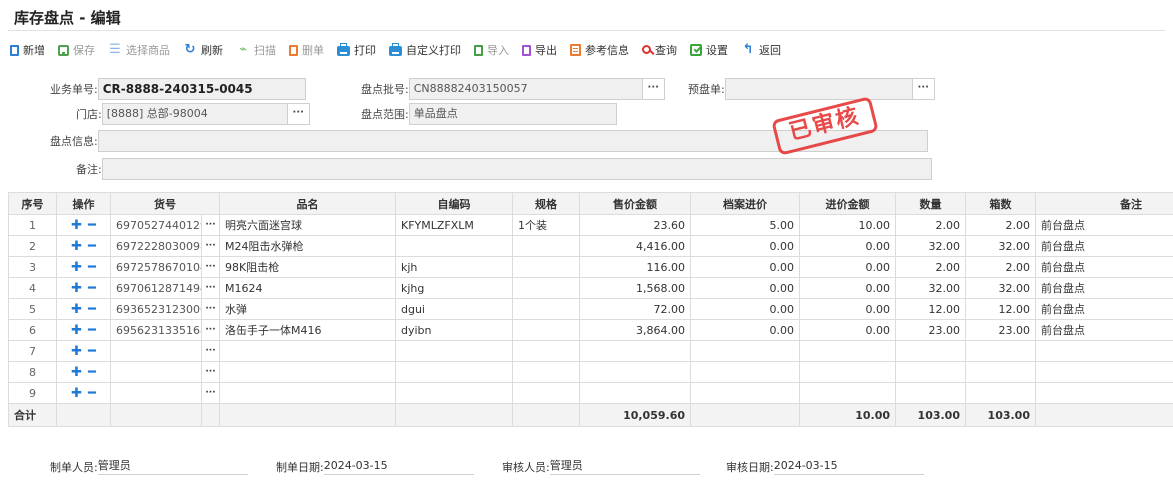 The height and width of the screenshot is (480, 1173). Describe the element at coordinates (512, 114) in the screenshot. I see `scope-field: 单品盘点` at that location.